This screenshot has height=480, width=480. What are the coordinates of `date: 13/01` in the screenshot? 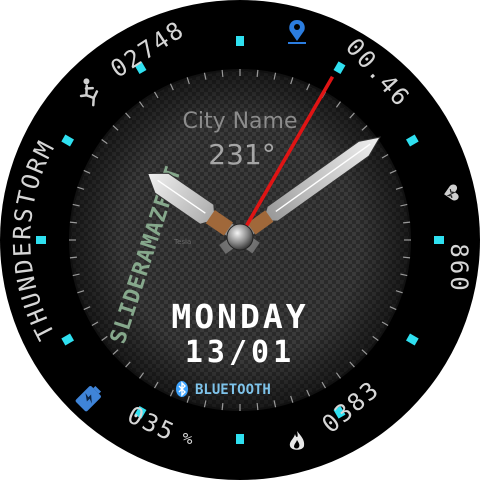 It's located at (240, 352).